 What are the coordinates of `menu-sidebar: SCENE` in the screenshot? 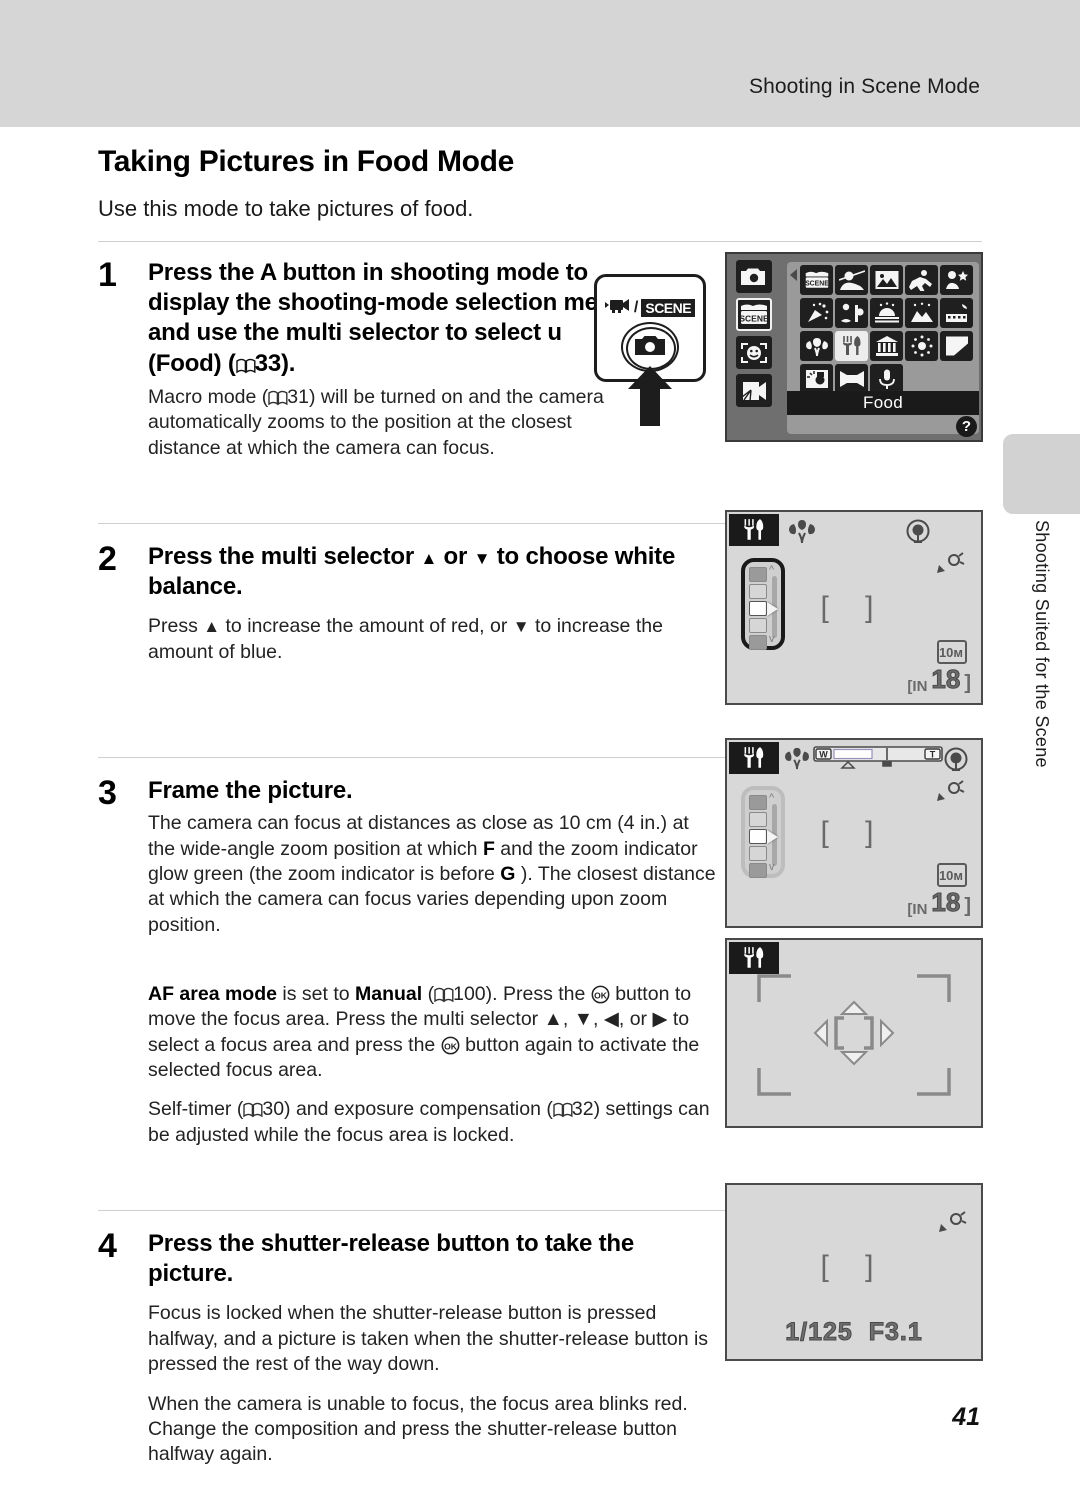 It's located at (753, 347).